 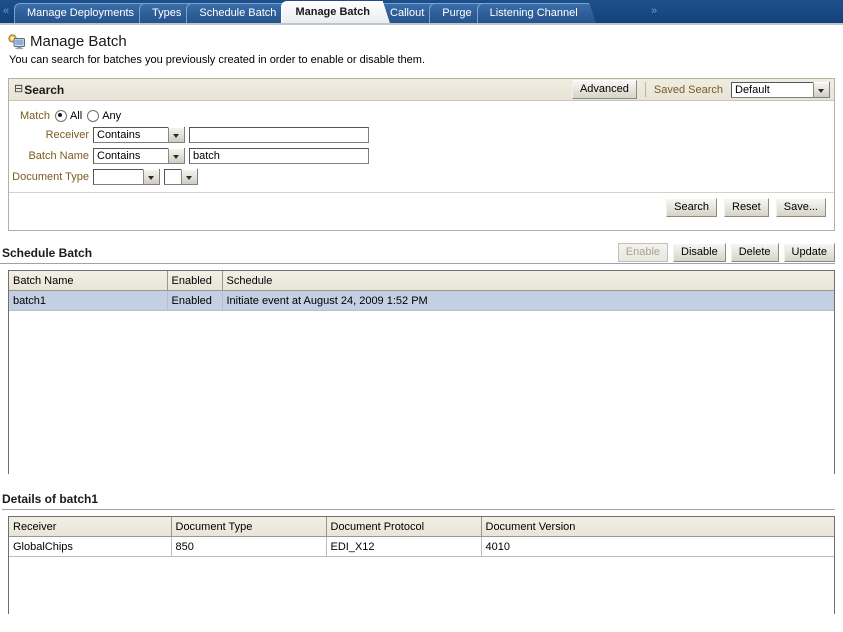 I want to click on match-option-all: All, so click(x=68, y=115).